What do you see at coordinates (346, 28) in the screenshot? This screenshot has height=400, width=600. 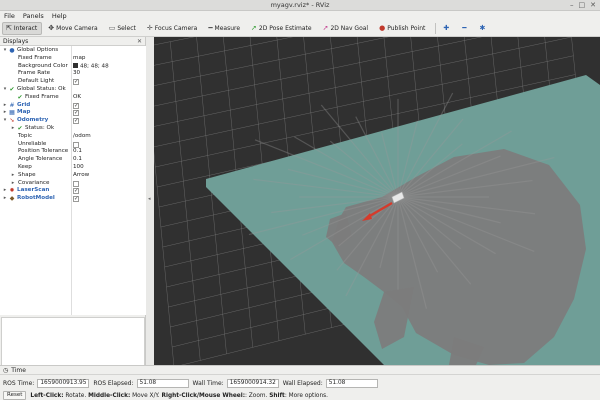 I see `tool-2d-nav-goal-button: ➚ 2D Nav Goal` at bounding box center [346, 28].